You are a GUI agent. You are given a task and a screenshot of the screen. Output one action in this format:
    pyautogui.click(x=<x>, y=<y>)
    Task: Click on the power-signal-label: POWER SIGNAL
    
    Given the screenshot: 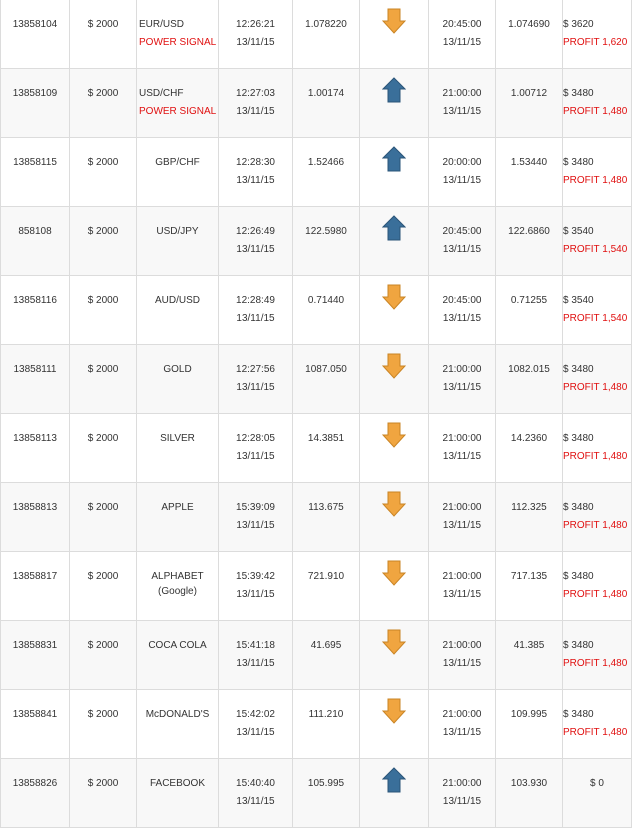 What is the action you would take?
    pyautogui.click(x=178, y=42)
    